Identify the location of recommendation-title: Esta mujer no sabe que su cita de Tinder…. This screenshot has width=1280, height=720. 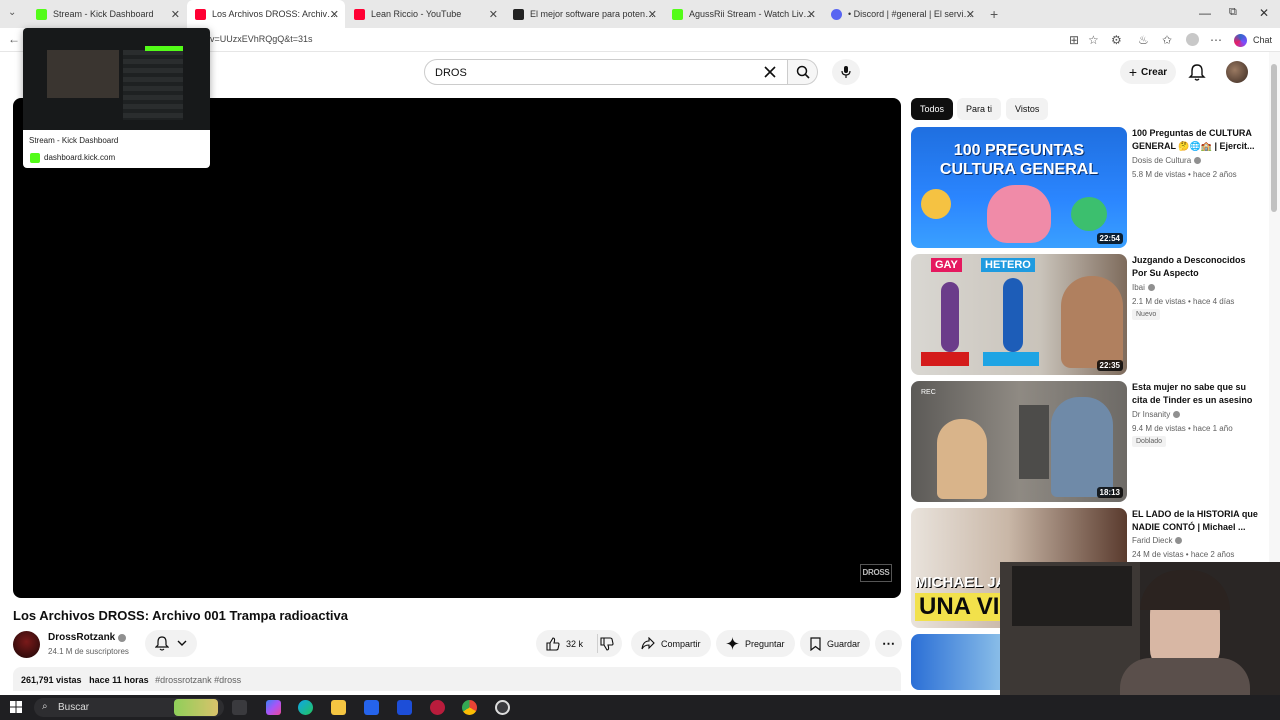
(1196, 394).